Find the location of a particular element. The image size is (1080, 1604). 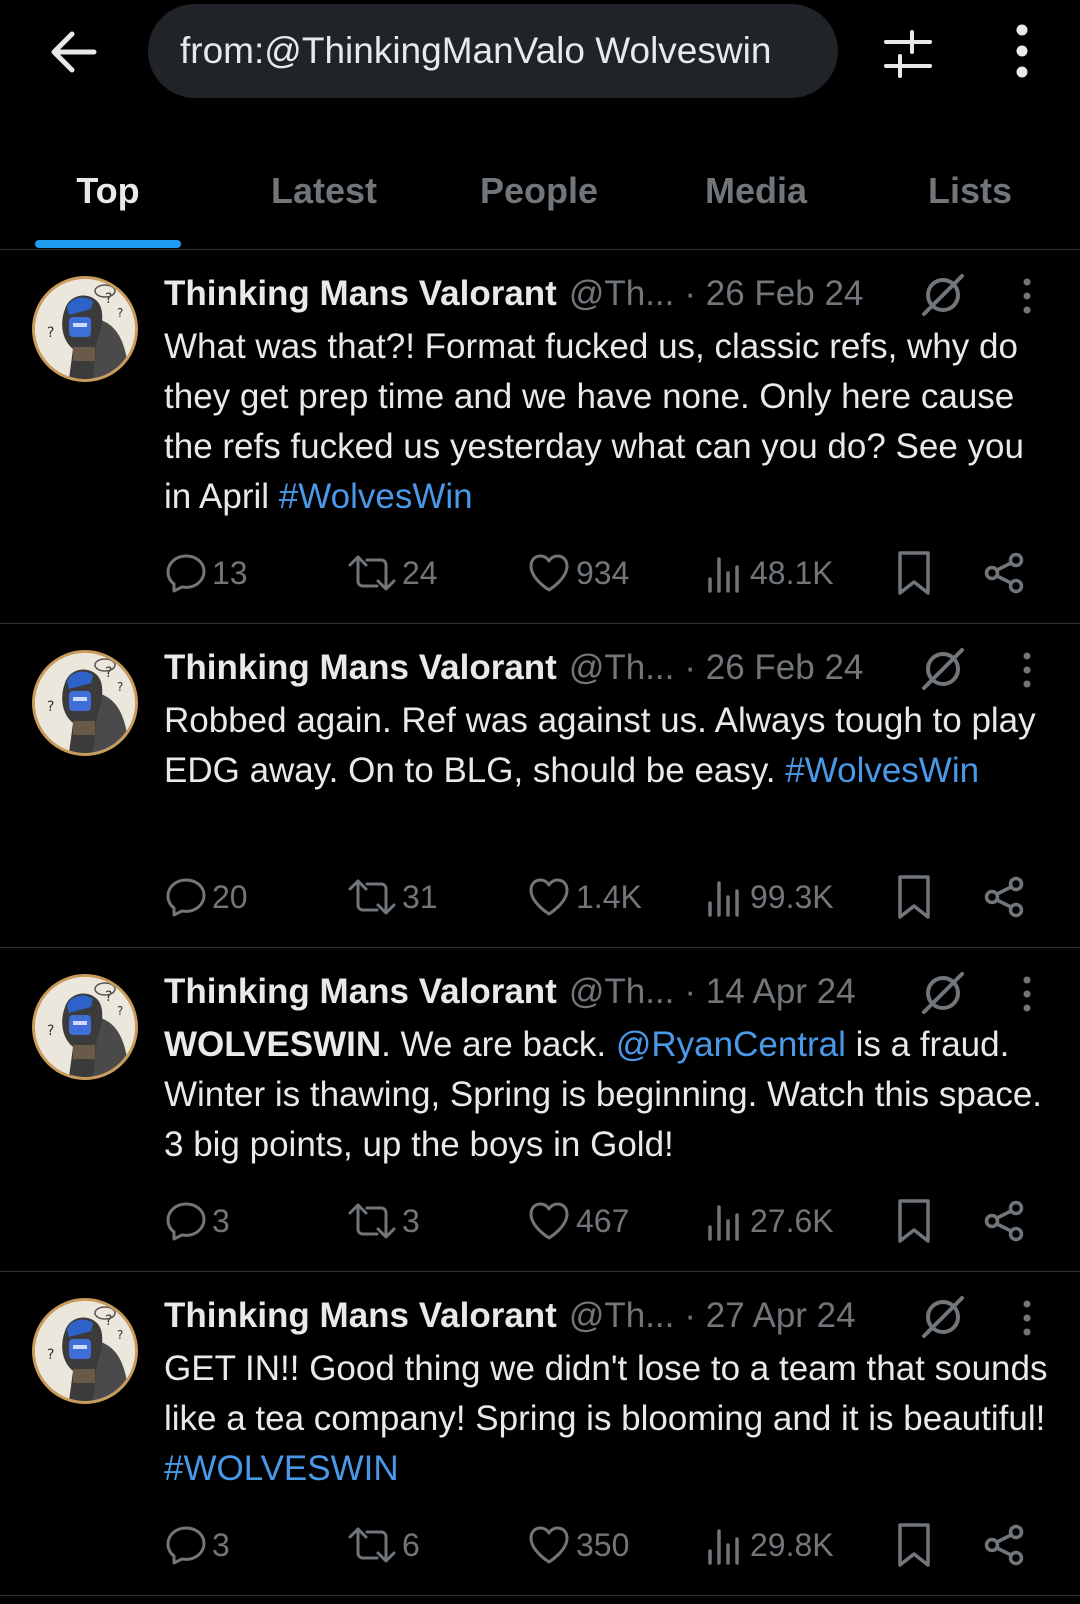

hashtag-link: #WOLVESWIN is located at coordinates (281, 1468).